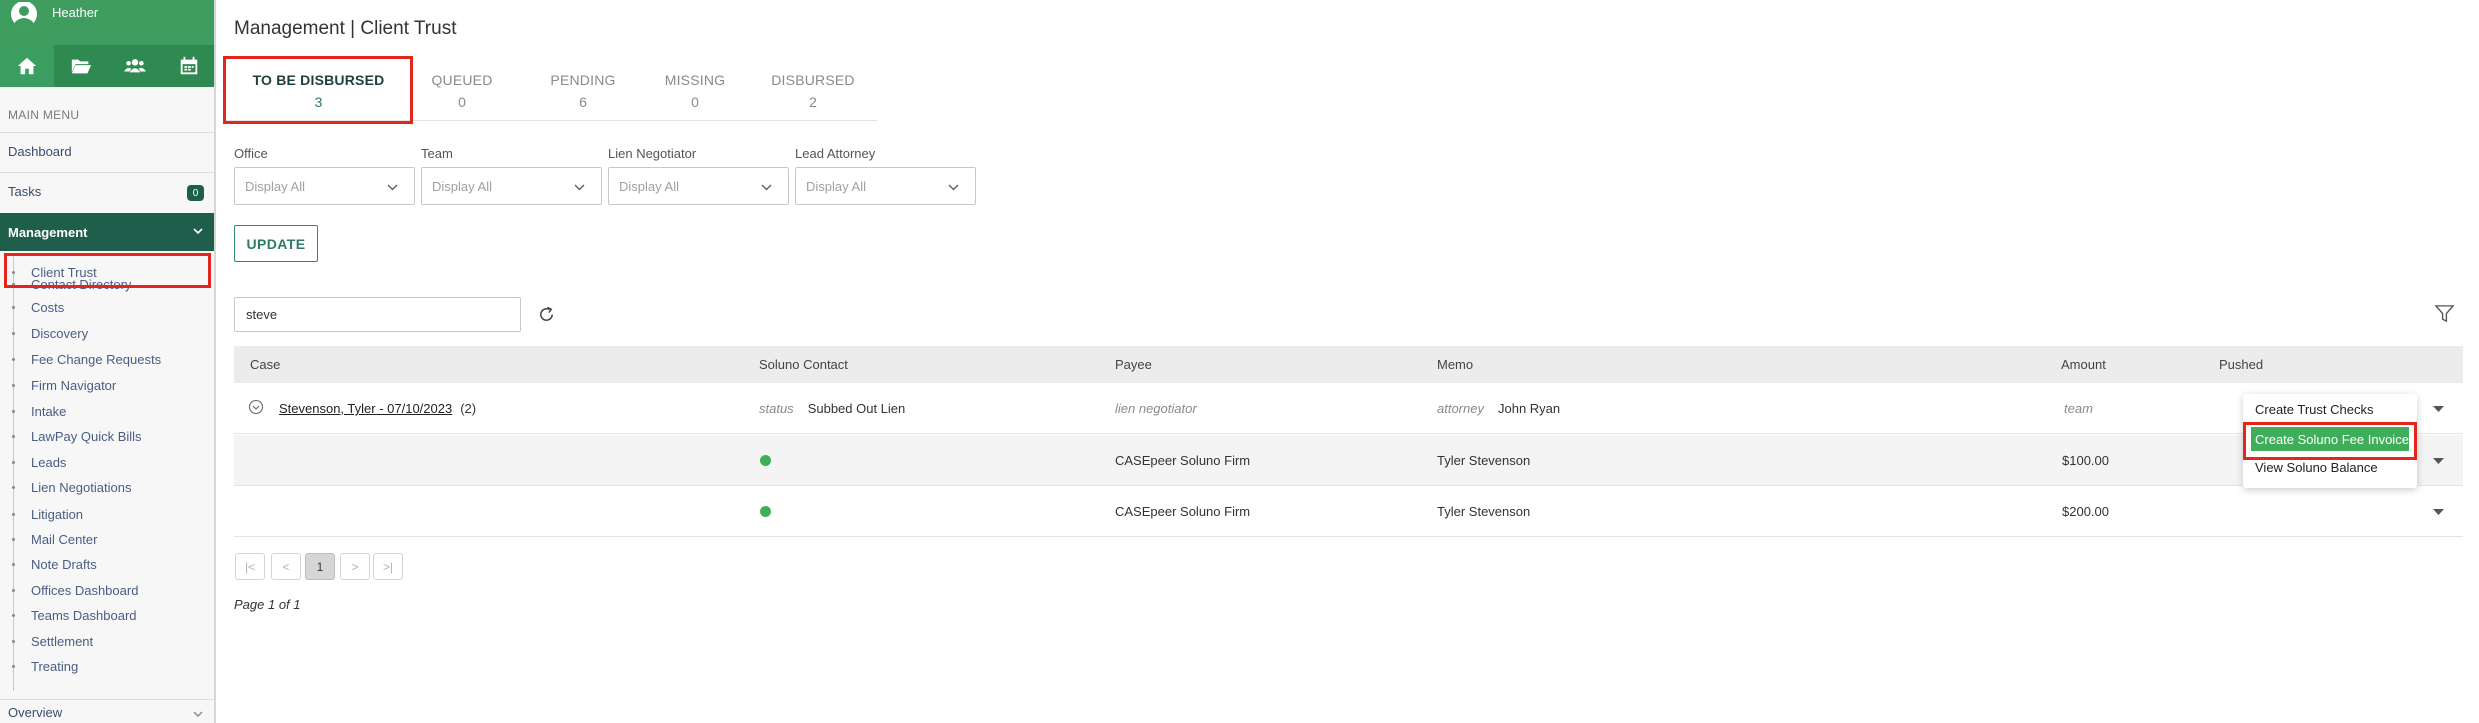 The image size is (2479, 723). What do you see at coordinates (695, 91) in the screenshot?
I see `tab-missing: MISSING 0` at bounding box center [695, 91].